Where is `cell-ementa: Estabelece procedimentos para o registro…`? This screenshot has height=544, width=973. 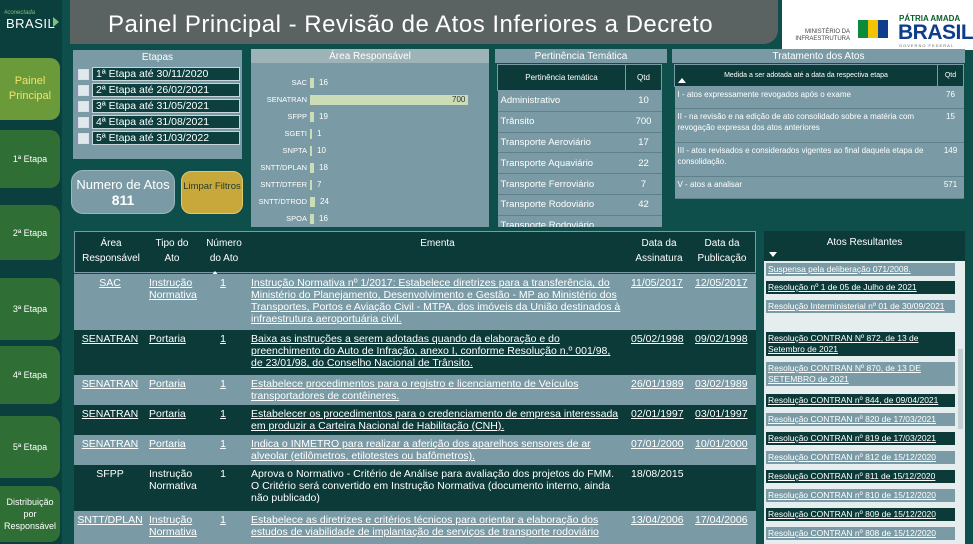
cell-ementa: Estabelece procedimentos para o registro… is located at coordinates (437, 390).